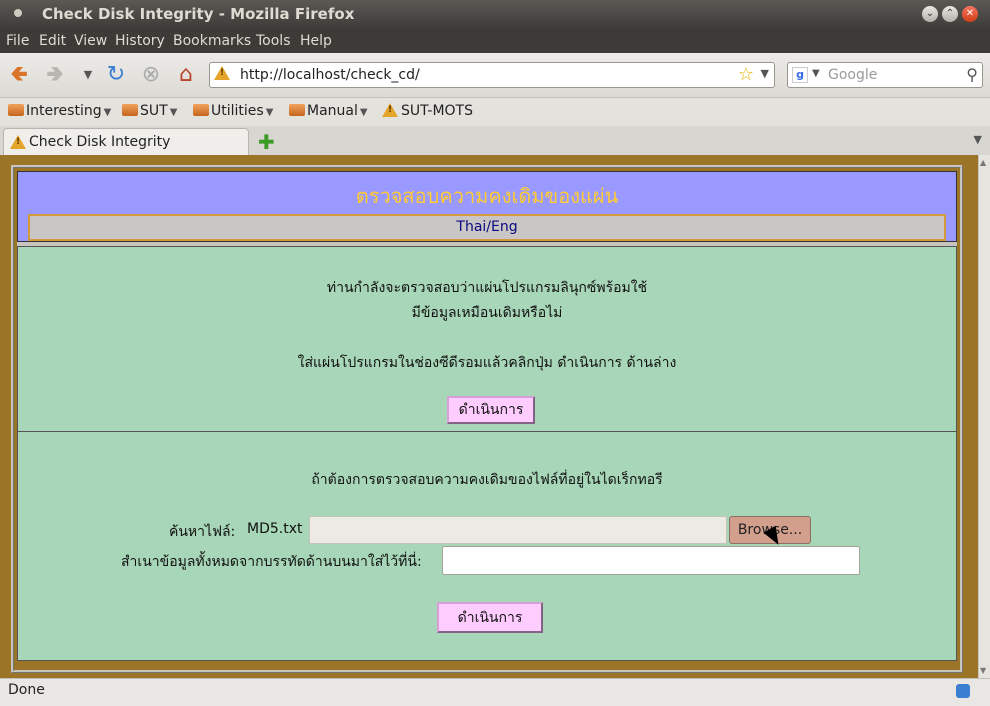 The height and width of the screenshot is (706, 990). What do you see at coordinates (19, 75) in the screenshot?
I see `back-icon: 🢀` at bounding box center [19, 75].